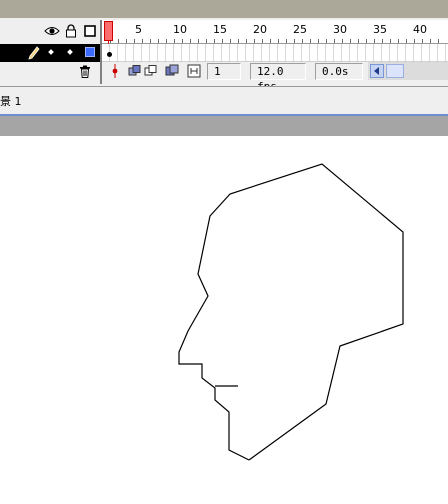  What do you see at coordinates (115, 71) in the screenshot?
I see `center-frame-icon` at bounding box center [115, 71].